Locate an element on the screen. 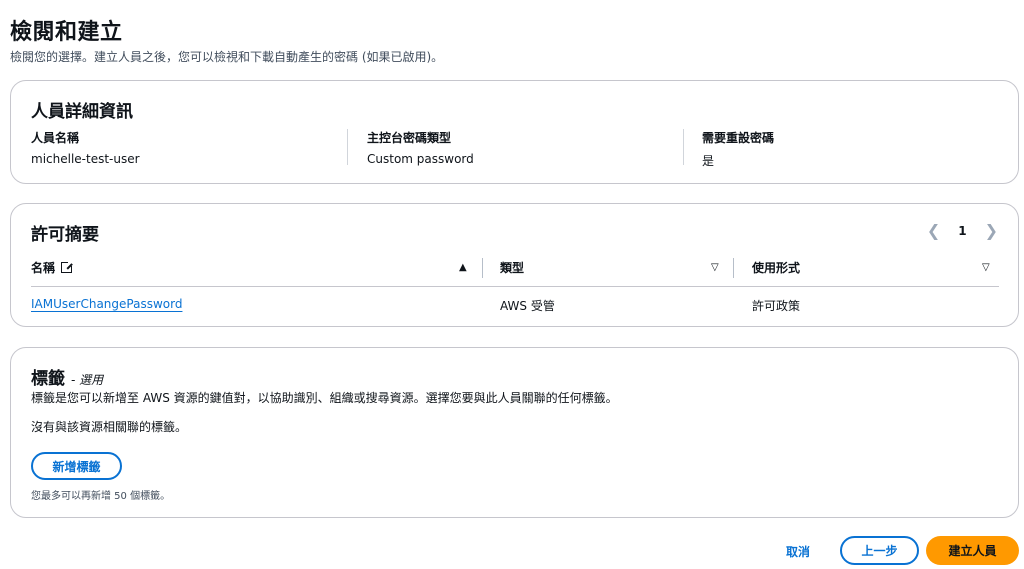 The image size is (1024, 569). require-reset-label: 需要重設密碼 is located at coordinates (738, 138).